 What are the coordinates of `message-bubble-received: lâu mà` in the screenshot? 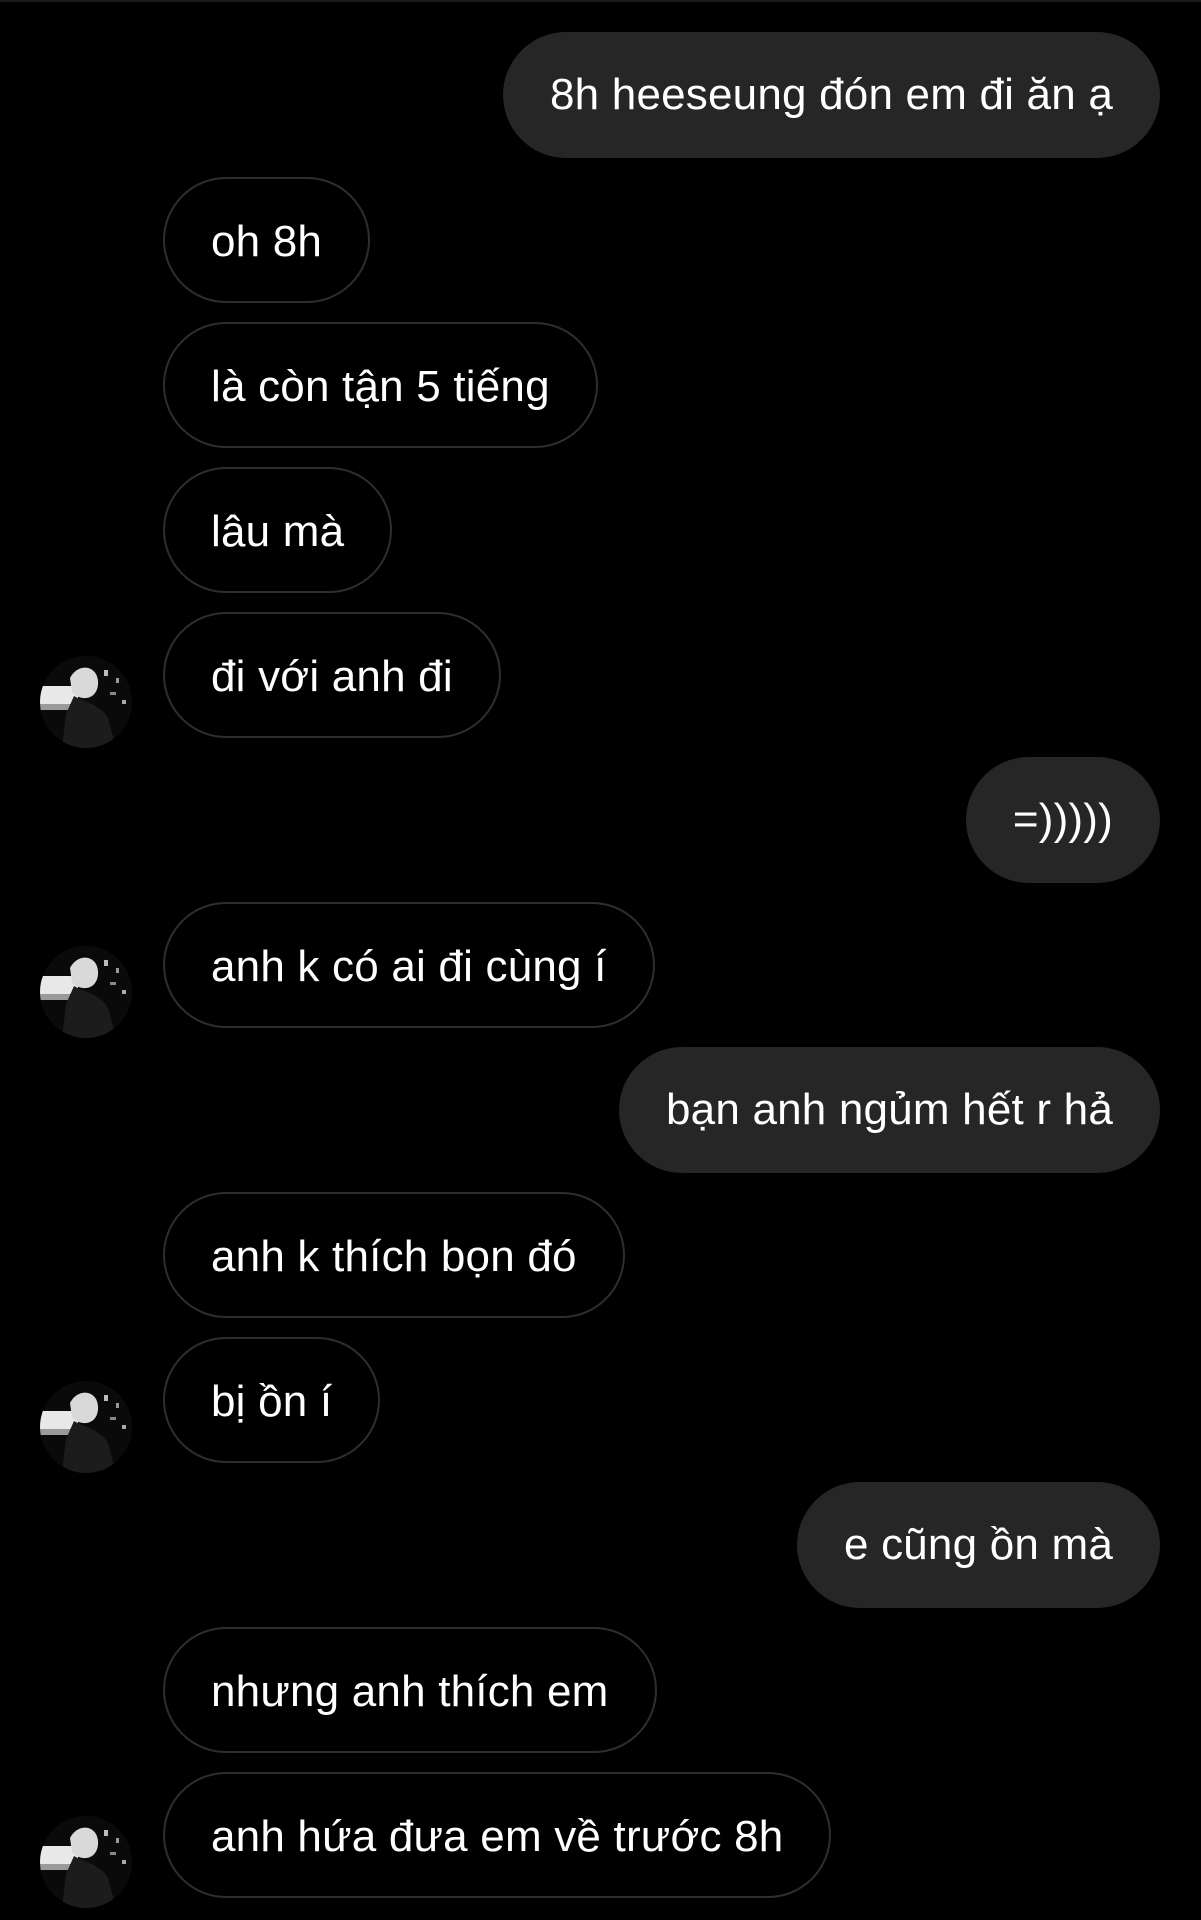 It's located at (278, 530).